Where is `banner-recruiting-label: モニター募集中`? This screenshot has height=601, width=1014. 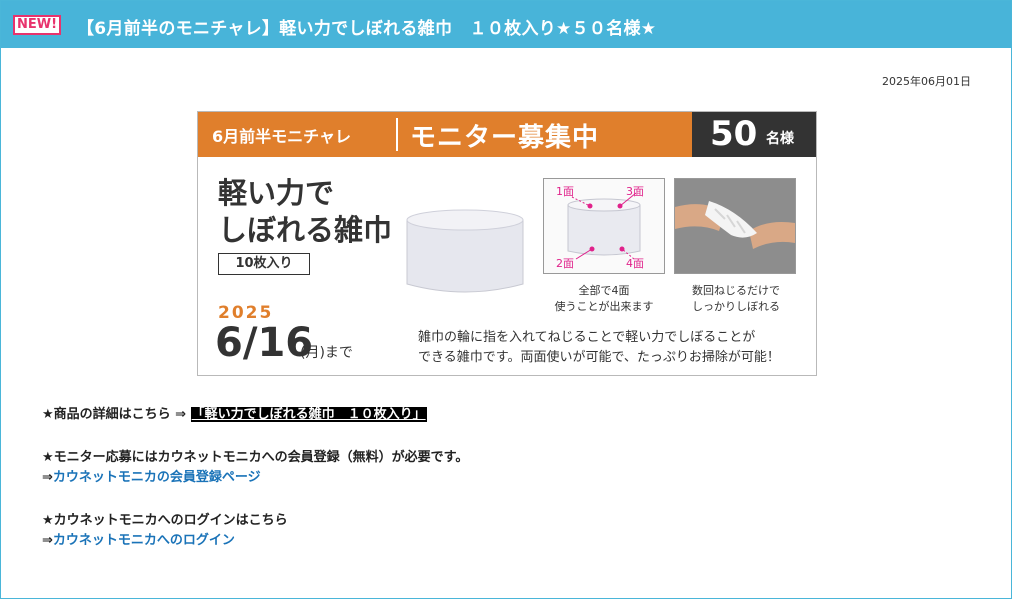
banner-recruiting-label: モニター募集中 is located at coordinates (505, 138).